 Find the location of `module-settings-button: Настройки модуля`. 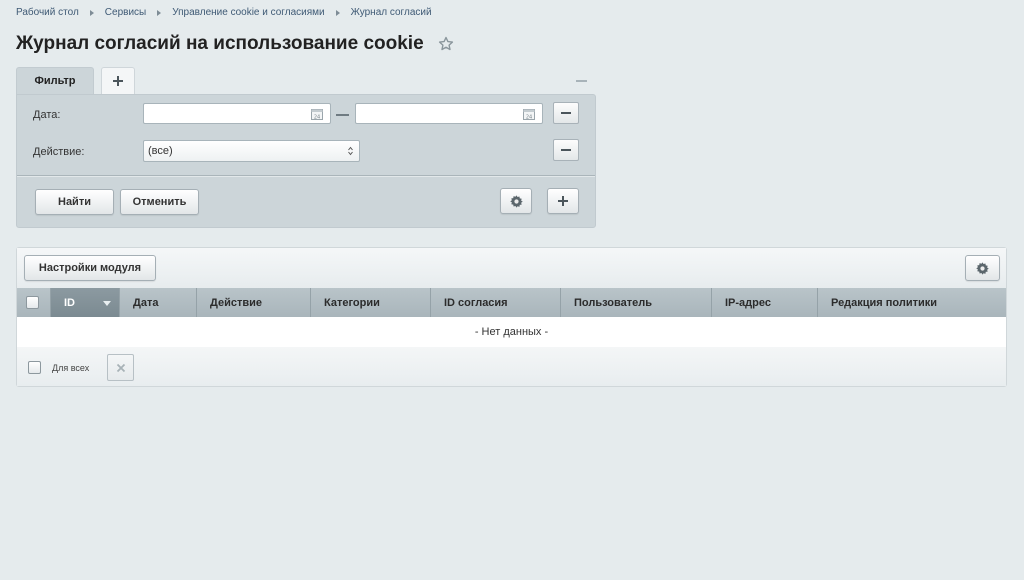

module-settings-button: Настройки модуля is located at coordinates (90, 268).